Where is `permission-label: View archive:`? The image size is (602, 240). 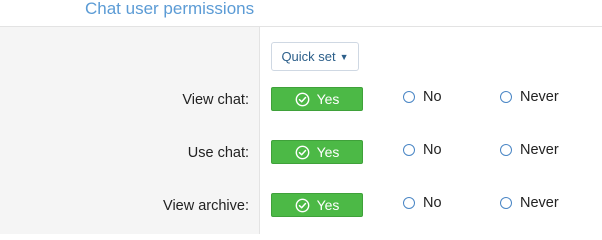 permission-label: View archive: is located at coordinates (206, 206).